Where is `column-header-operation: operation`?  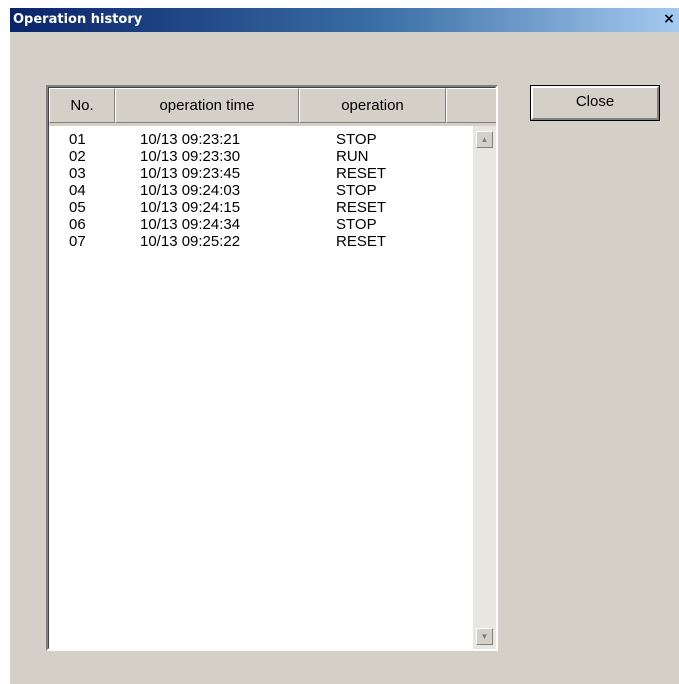 column-header-operation: operation is located at coordinates (372, 105).